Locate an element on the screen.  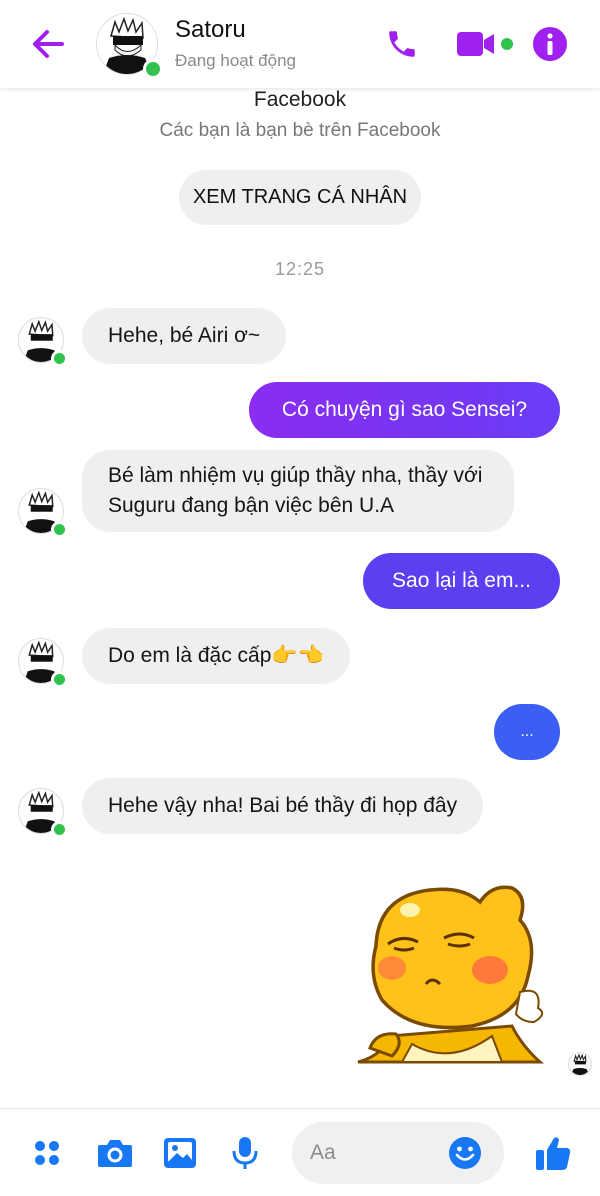
info-button is located at coordinates (550, 44).